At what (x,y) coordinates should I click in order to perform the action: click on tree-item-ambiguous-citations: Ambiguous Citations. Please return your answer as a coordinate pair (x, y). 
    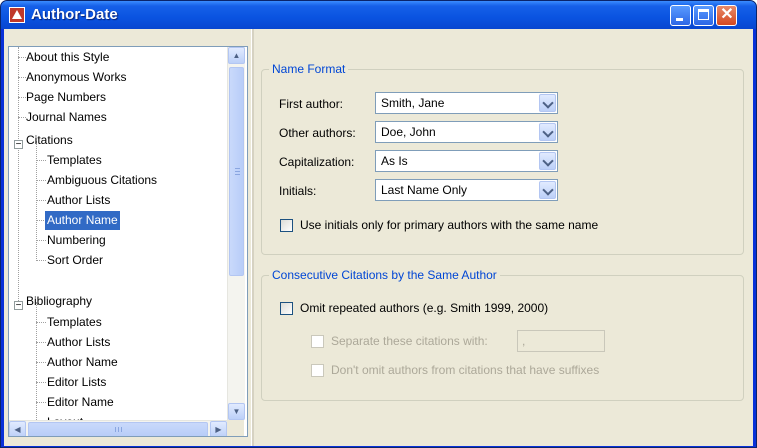
    Looking at the image, I should click on (102, 180).